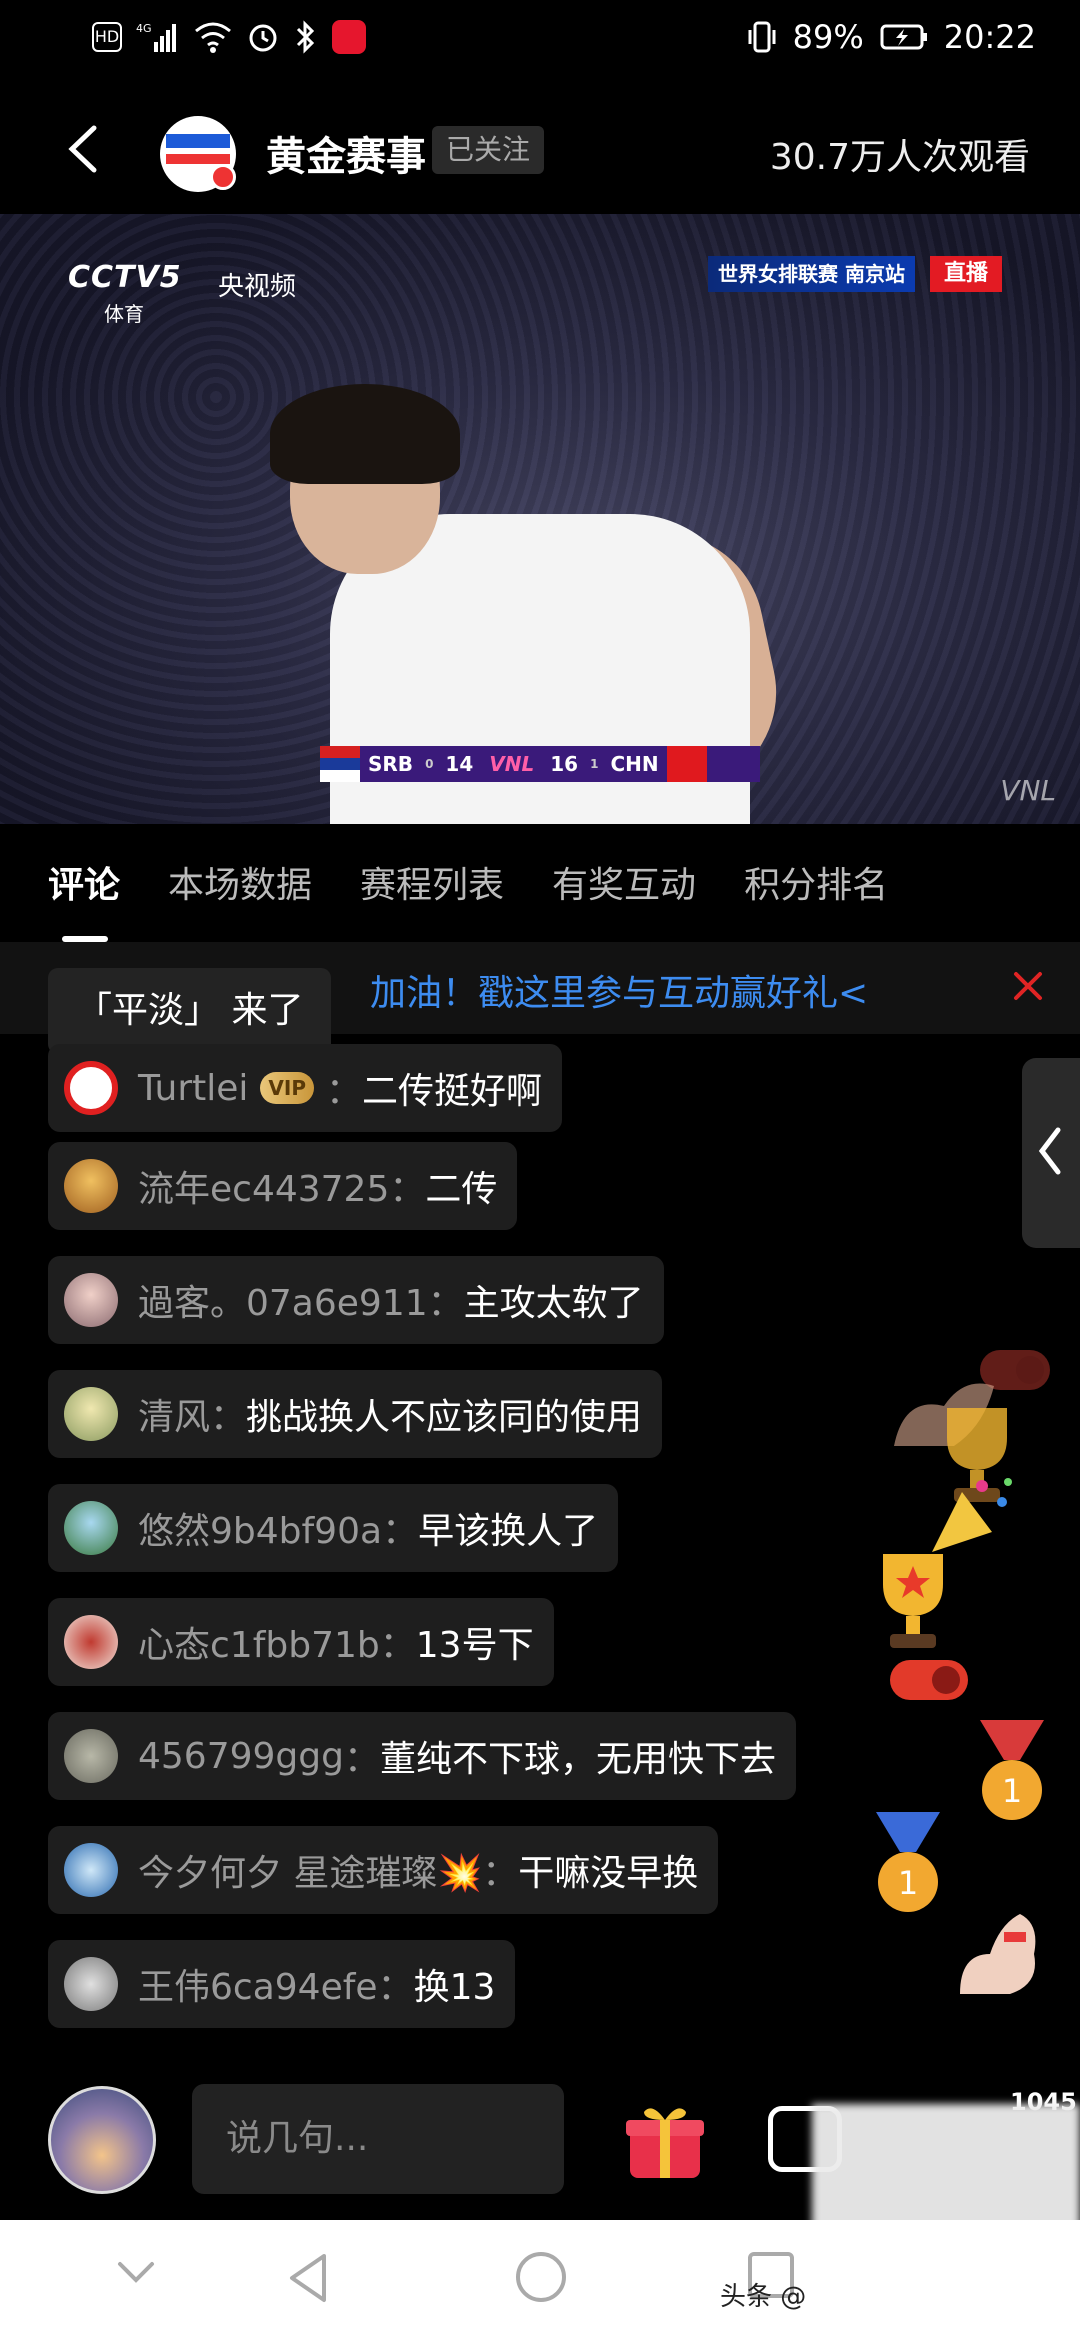  I want to click on platform-logo: 央视频, so click(257, 287).